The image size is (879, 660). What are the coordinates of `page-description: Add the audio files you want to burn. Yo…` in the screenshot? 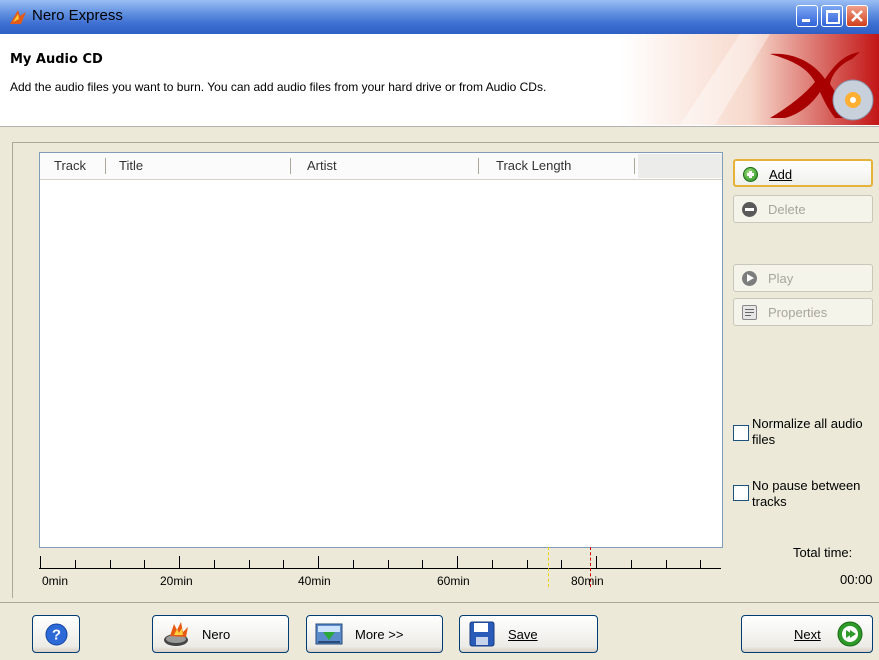 It's located at (278, 87).